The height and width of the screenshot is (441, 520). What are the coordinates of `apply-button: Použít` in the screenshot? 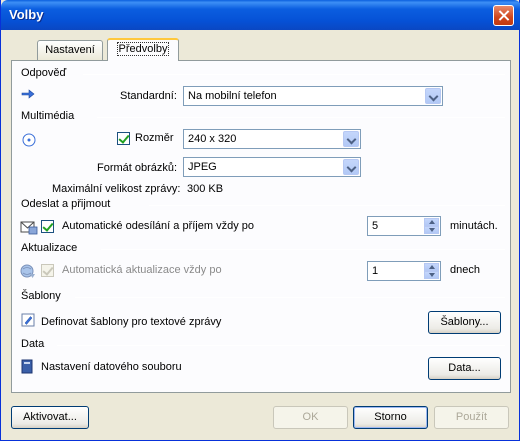 It's located at (471, 417).